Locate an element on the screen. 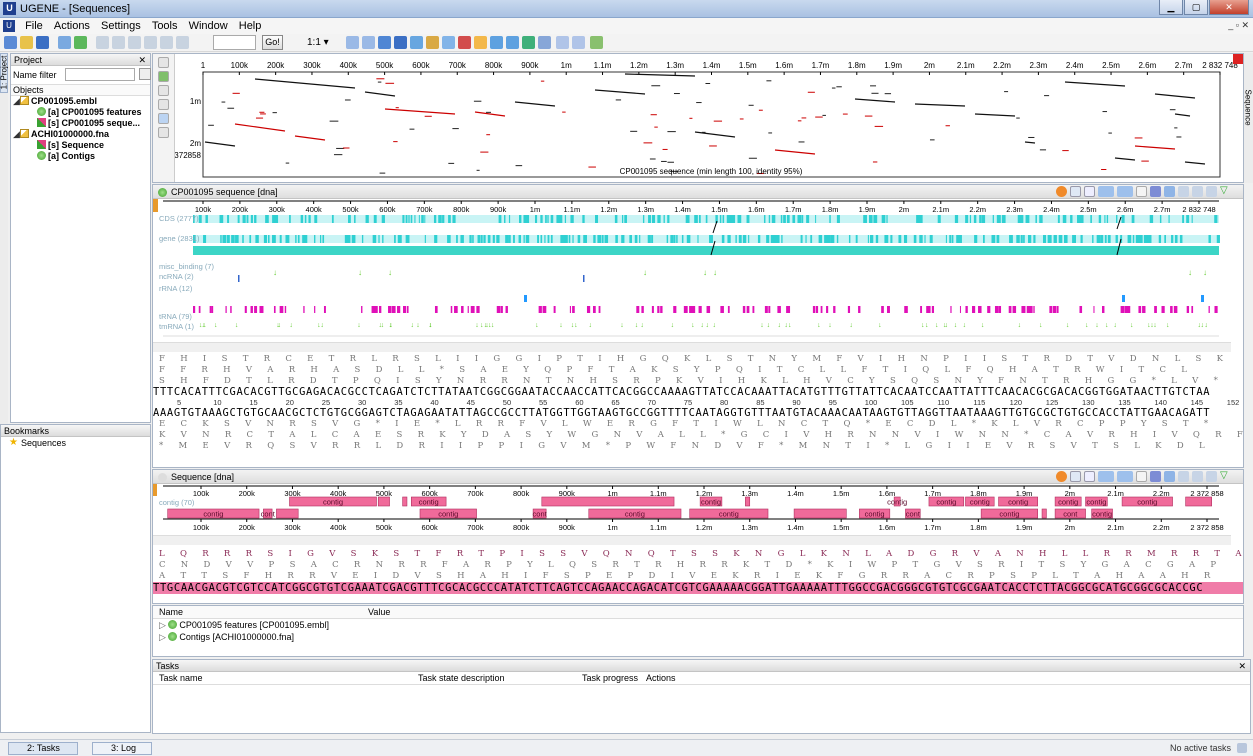 Image resolution: width=1253 pixels, height=756 pixels. graphs-icon is located at coordinates (496, 42).